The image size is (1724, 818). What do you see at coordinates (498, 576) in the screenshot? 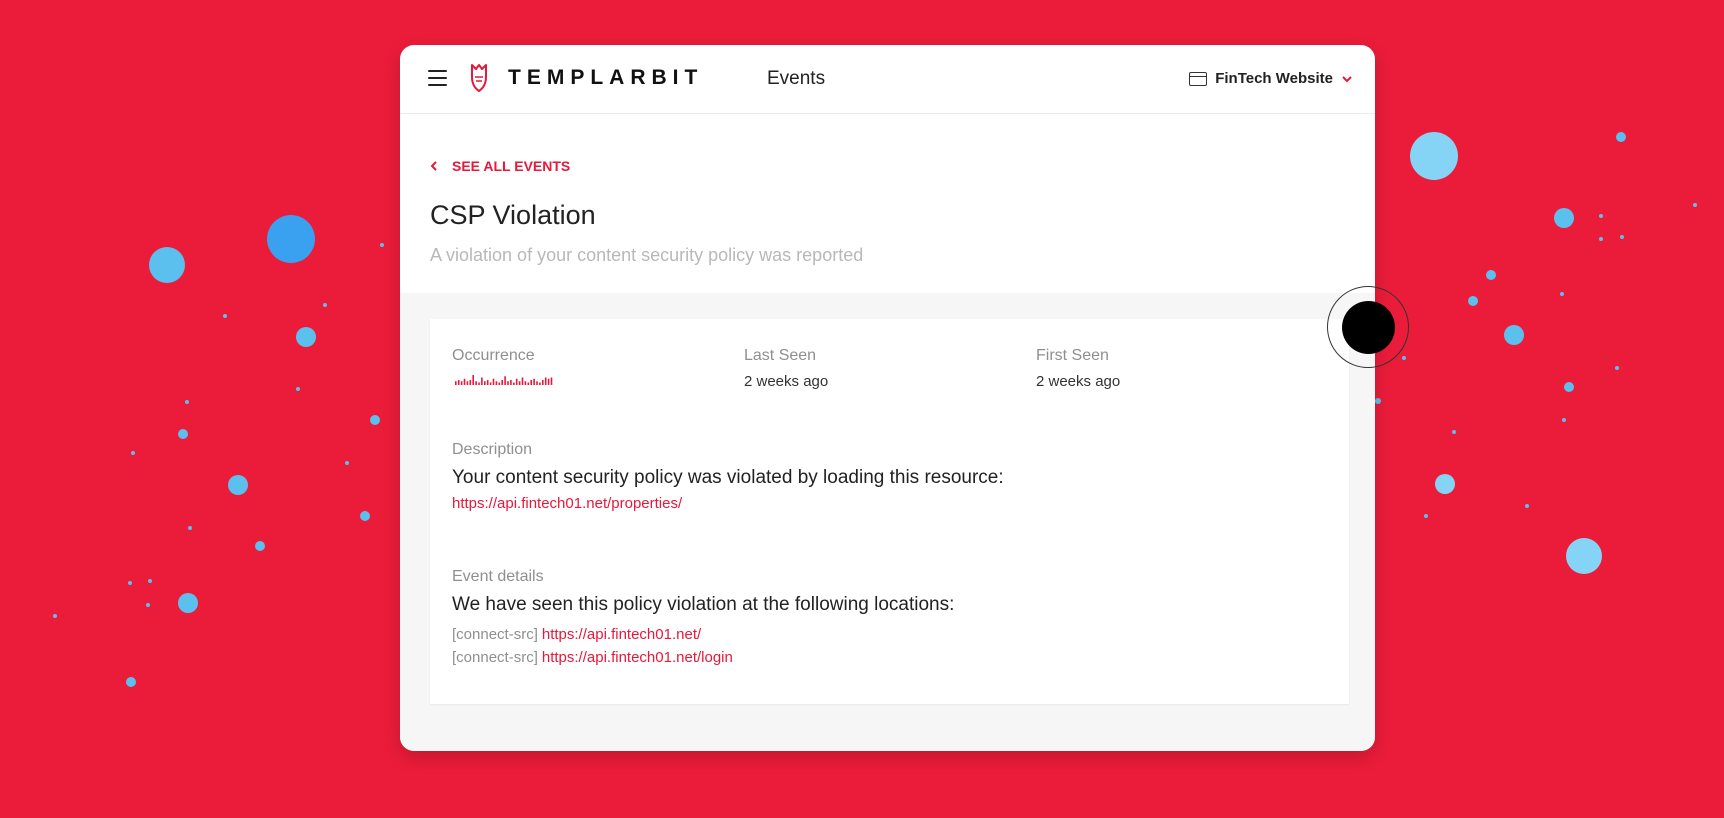
I see `event-details-label: Event details` at bounding box center [498, 576].